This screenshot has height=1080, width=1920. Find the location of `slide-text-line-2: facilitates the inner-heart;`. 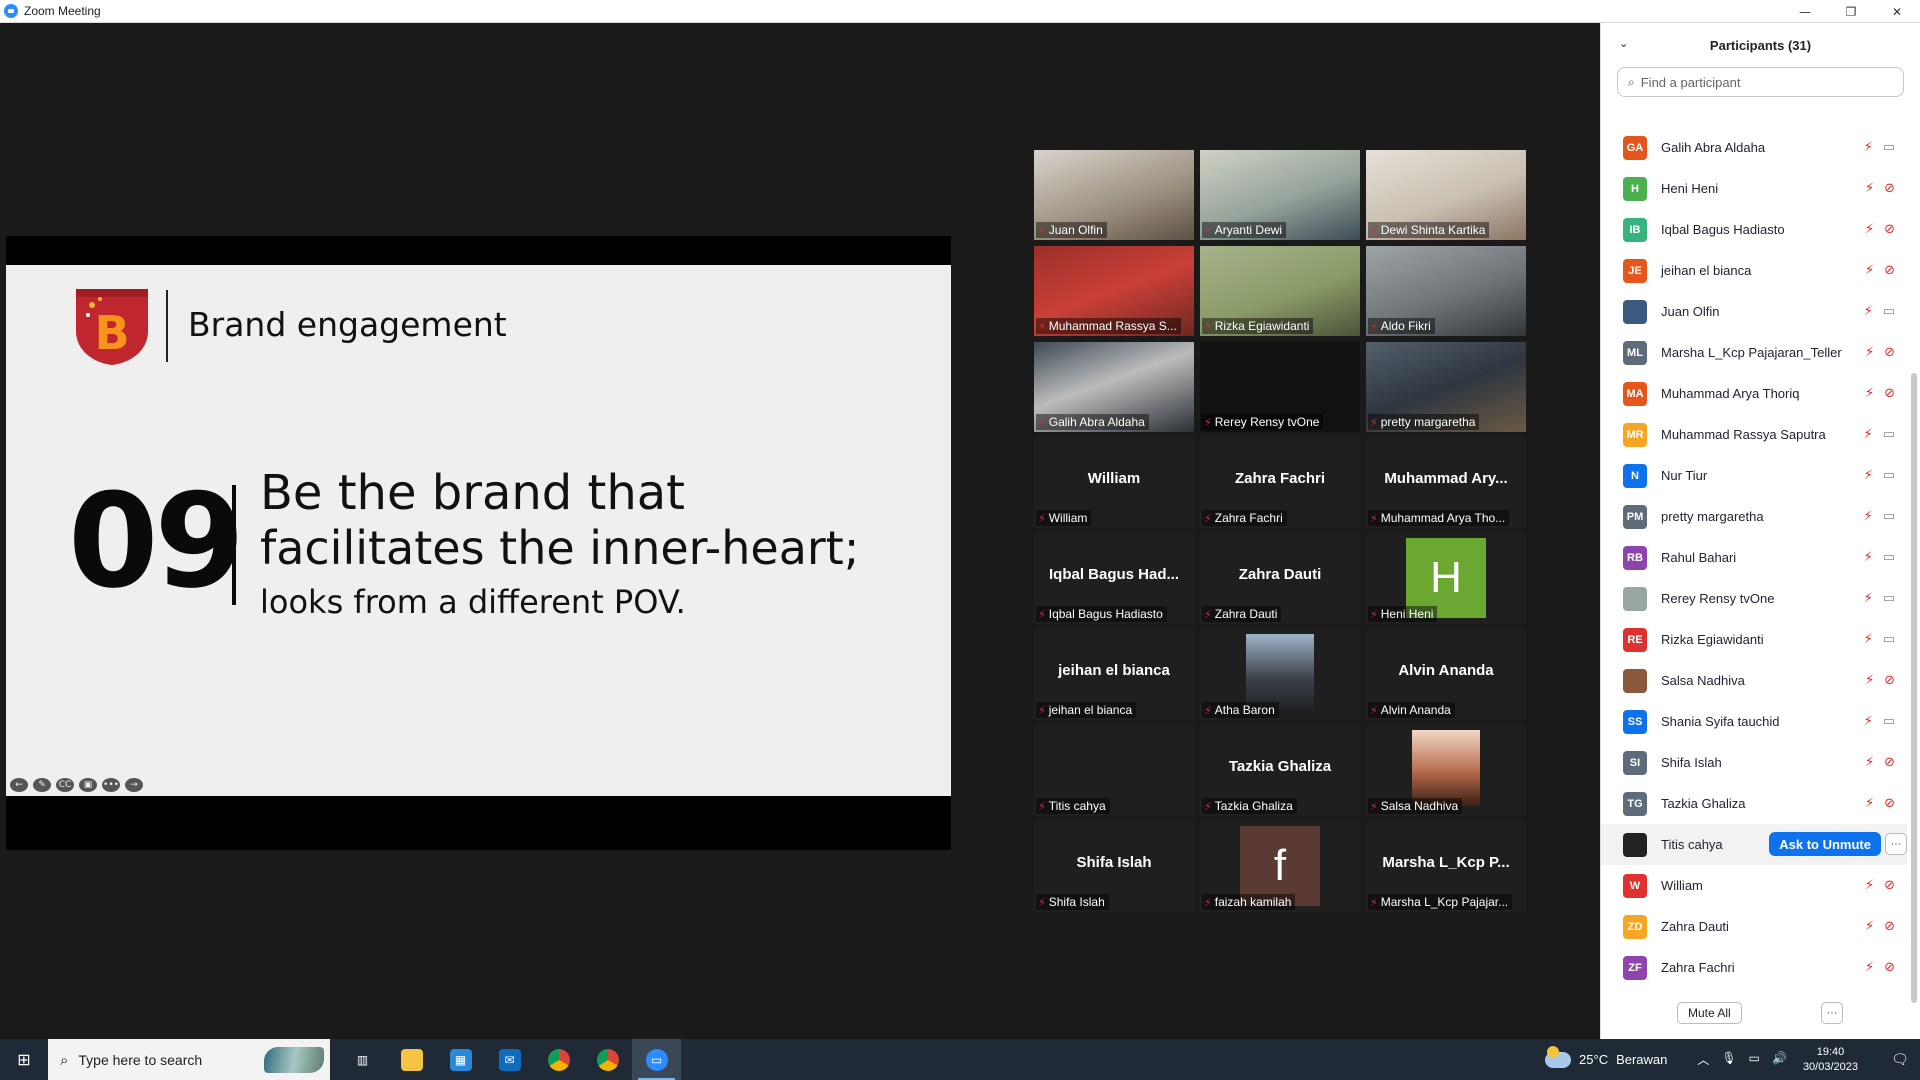

slide-text-line-2: facilitates the inner-heart; is located at coordinates (560, 548).